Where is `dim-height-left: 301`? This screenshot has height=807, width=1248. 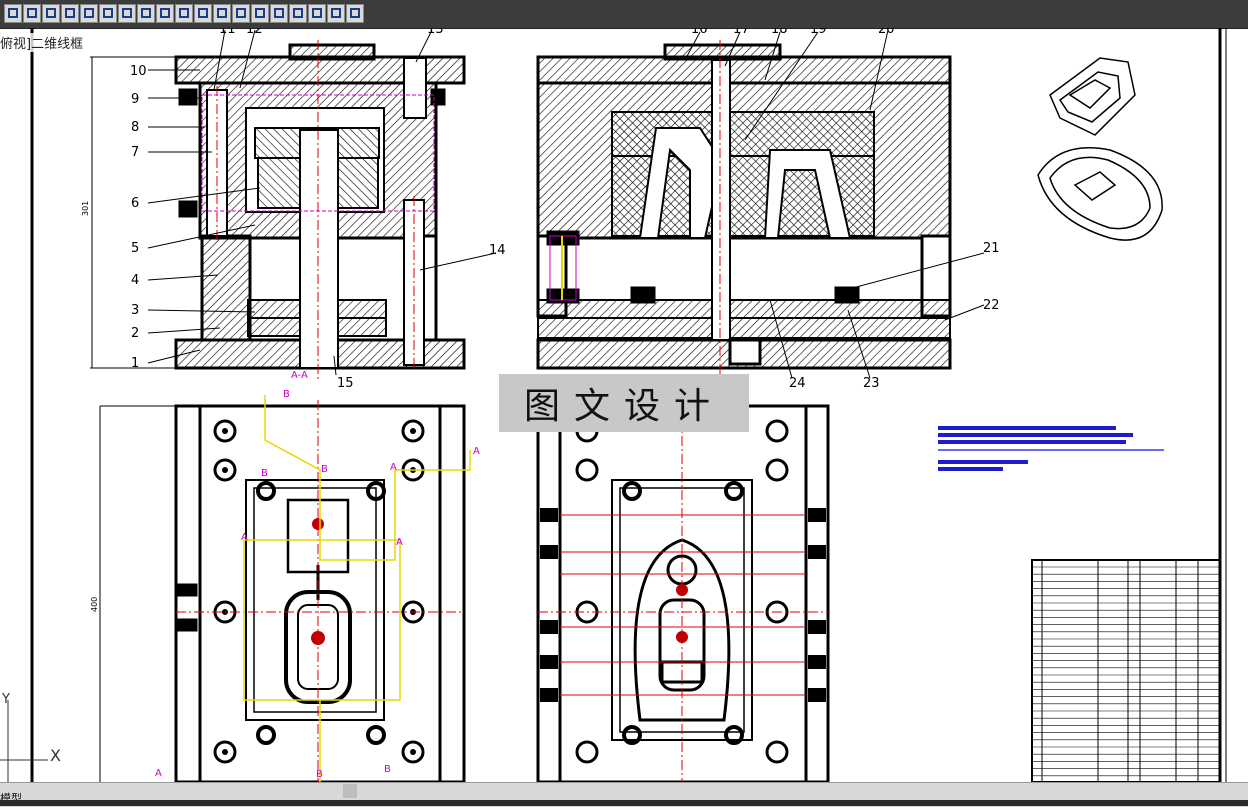 dim-height-left: 301 is located at coordinates (85, 208).